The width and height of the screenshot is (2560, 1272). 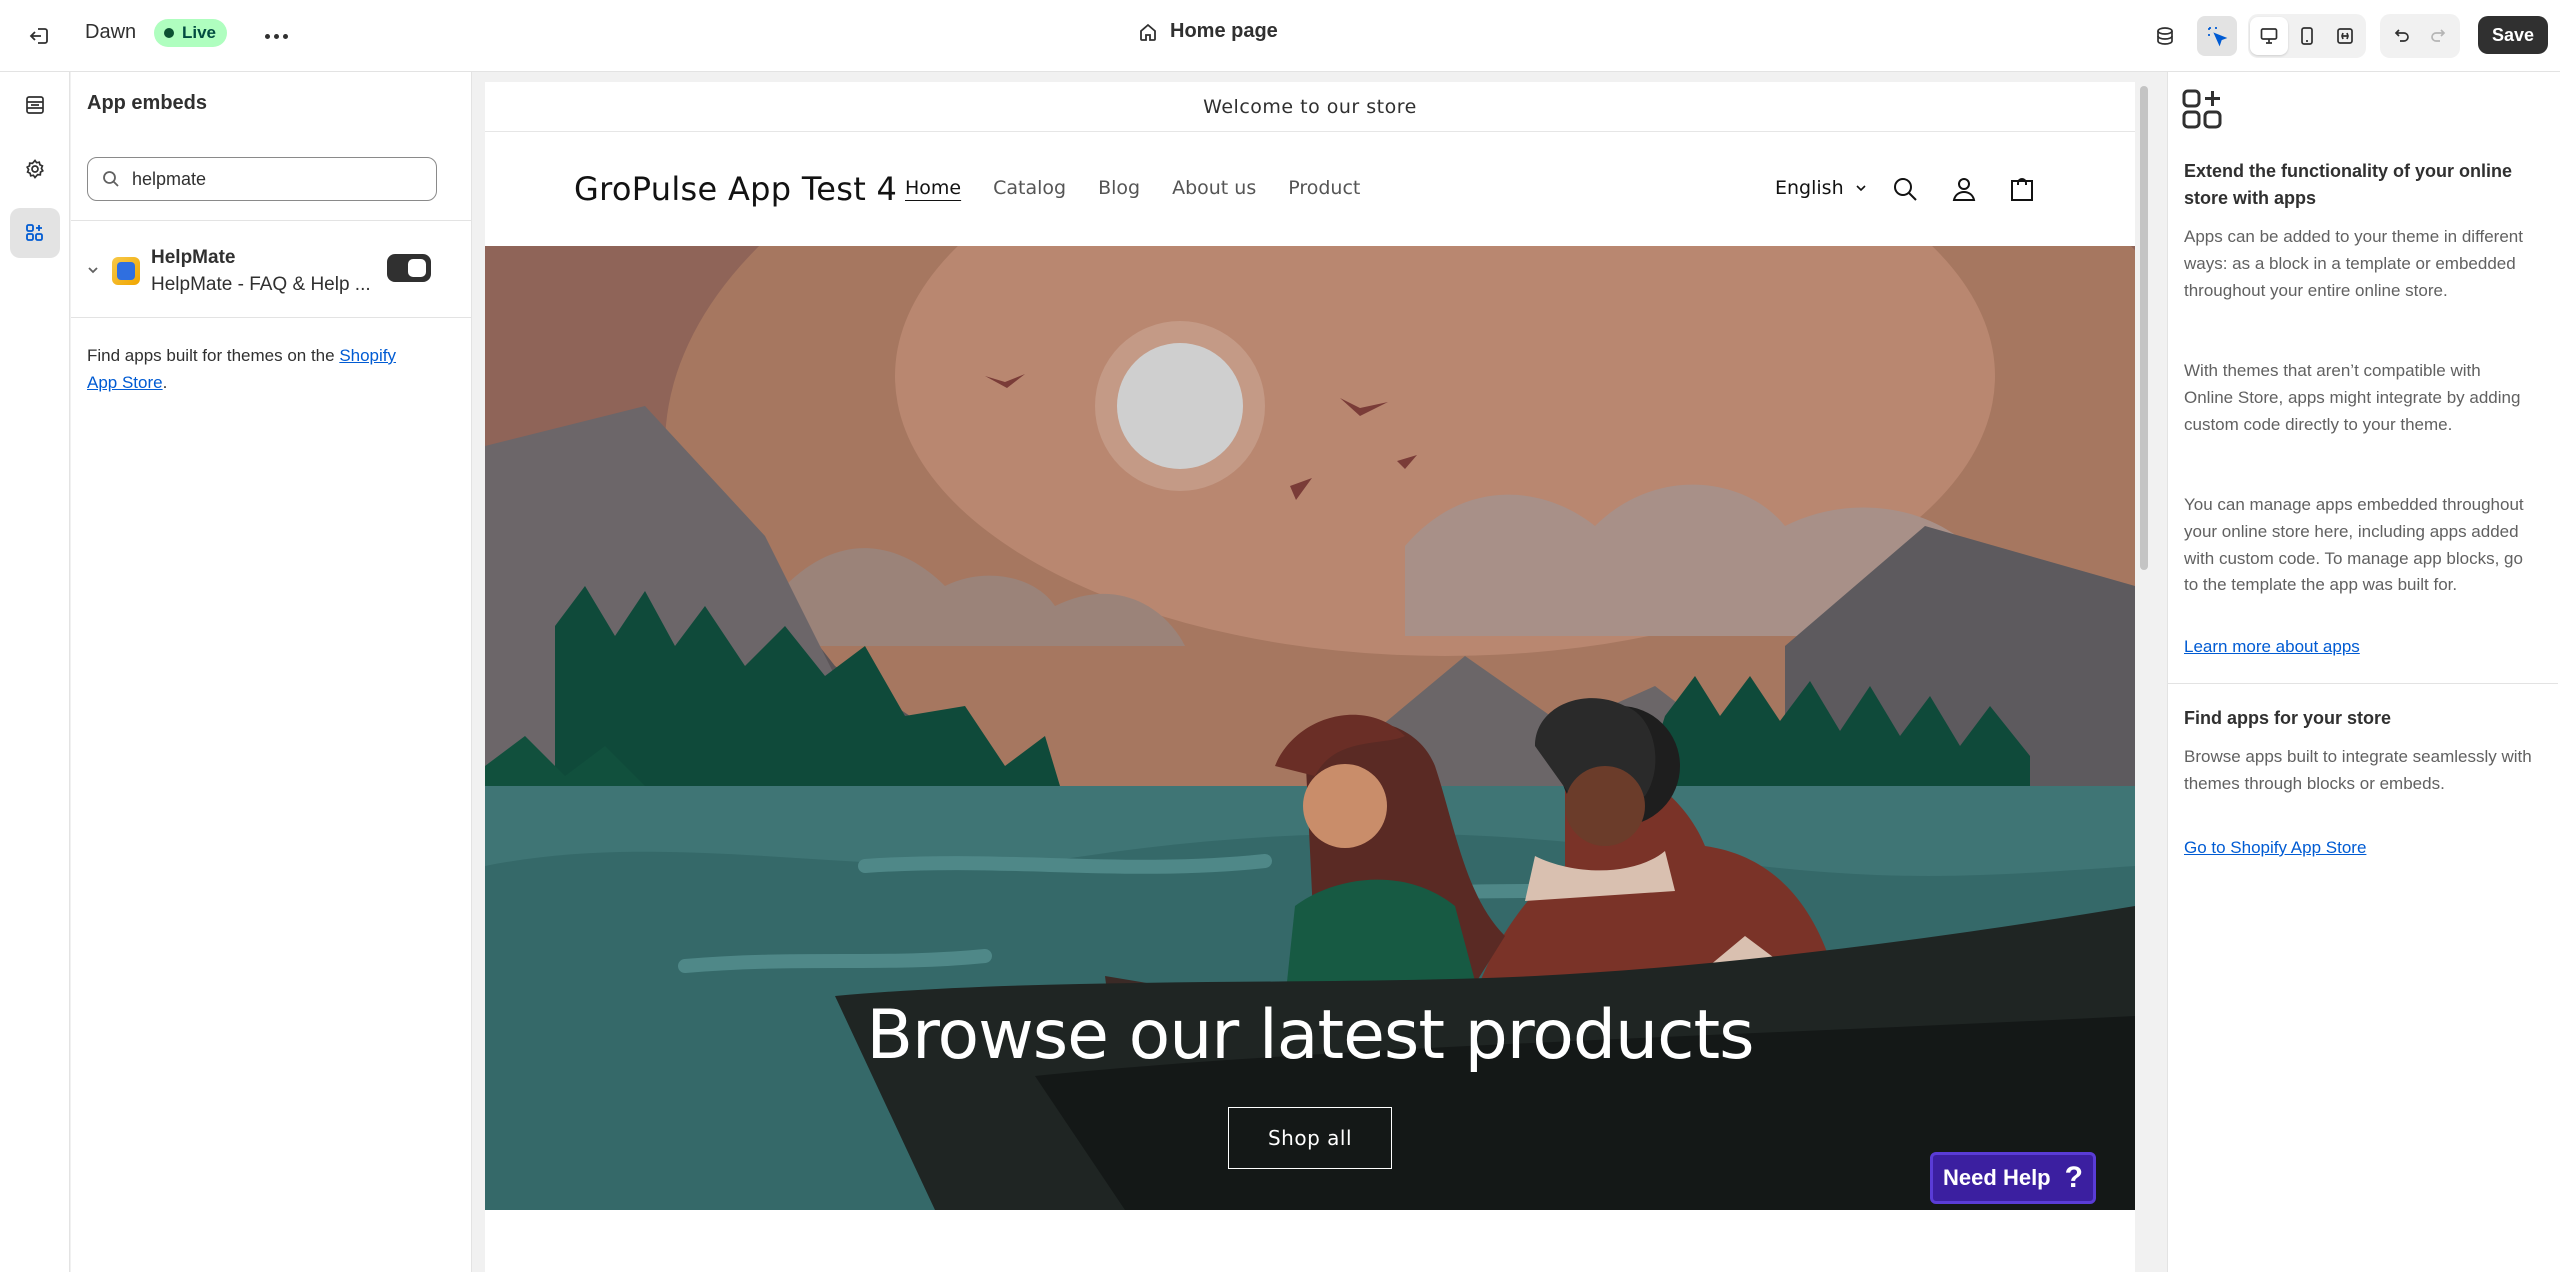 What do you see at coordinates (2275, 848) in the screenshot?
I see `app-store-link: Go to Shopify App Store` at bounding box center [2275, 848].